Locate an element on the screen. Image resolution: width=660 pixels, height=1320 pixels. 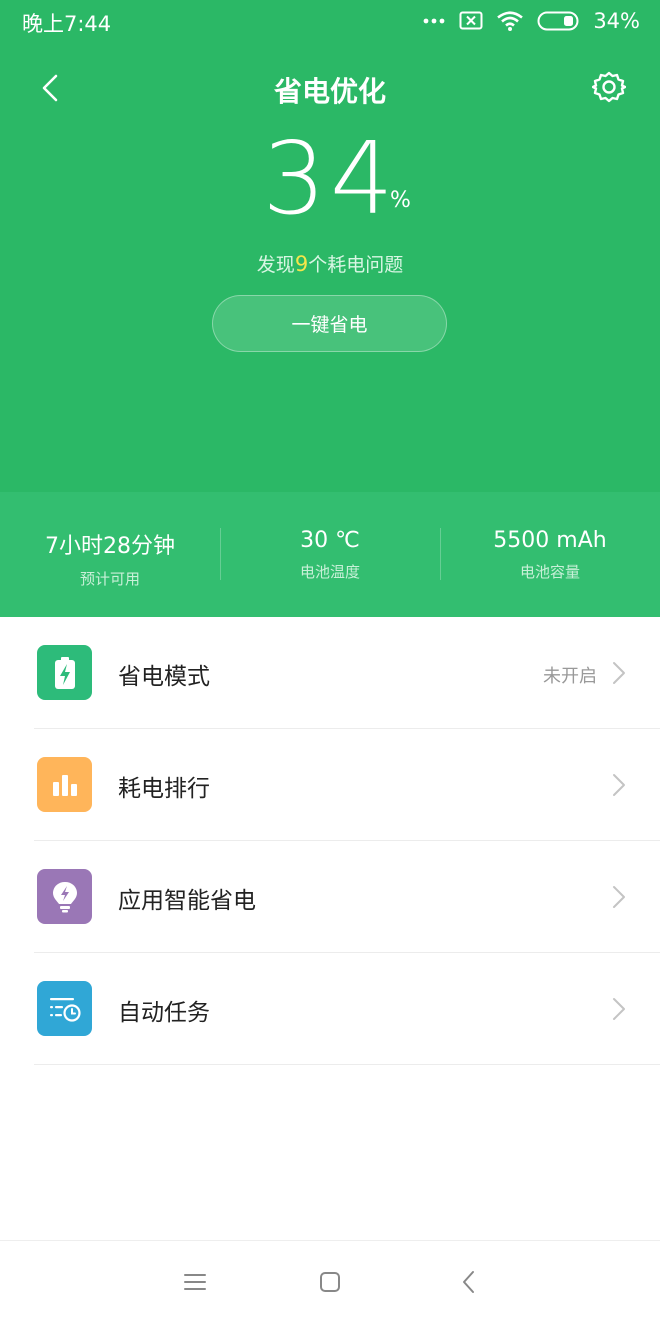
bar-chart-icon is located at coordinates (64, 784).